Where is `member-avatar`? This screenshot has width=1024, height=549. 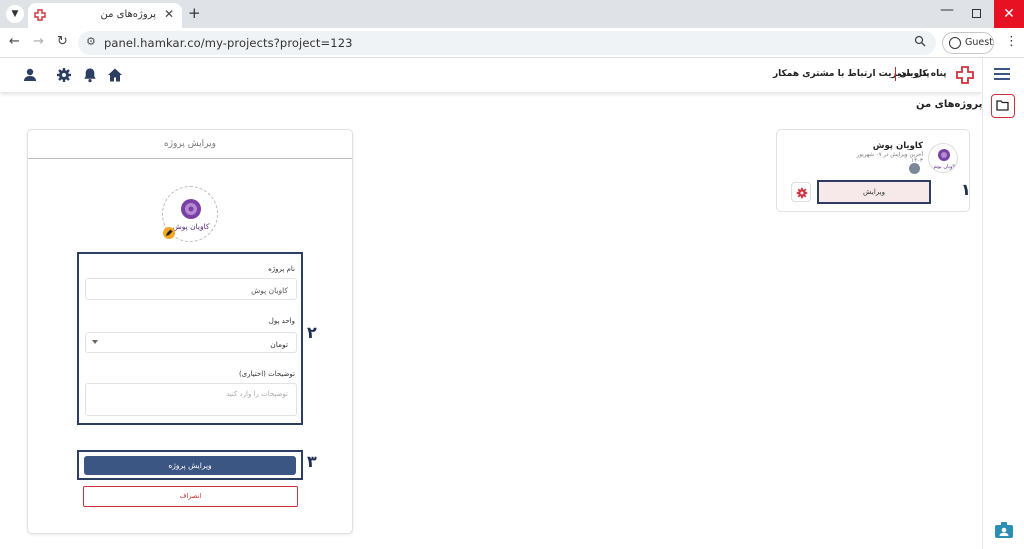 member-avatar is located at coordinates (914, 168).